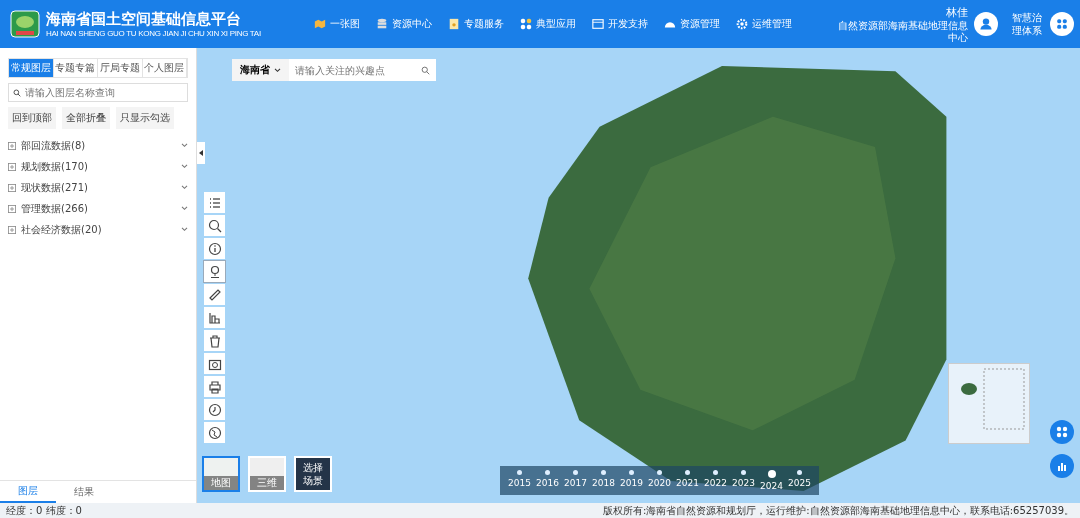 The image size is (1080, 518). I want to click on year-label: 2024, so click(771, 486).